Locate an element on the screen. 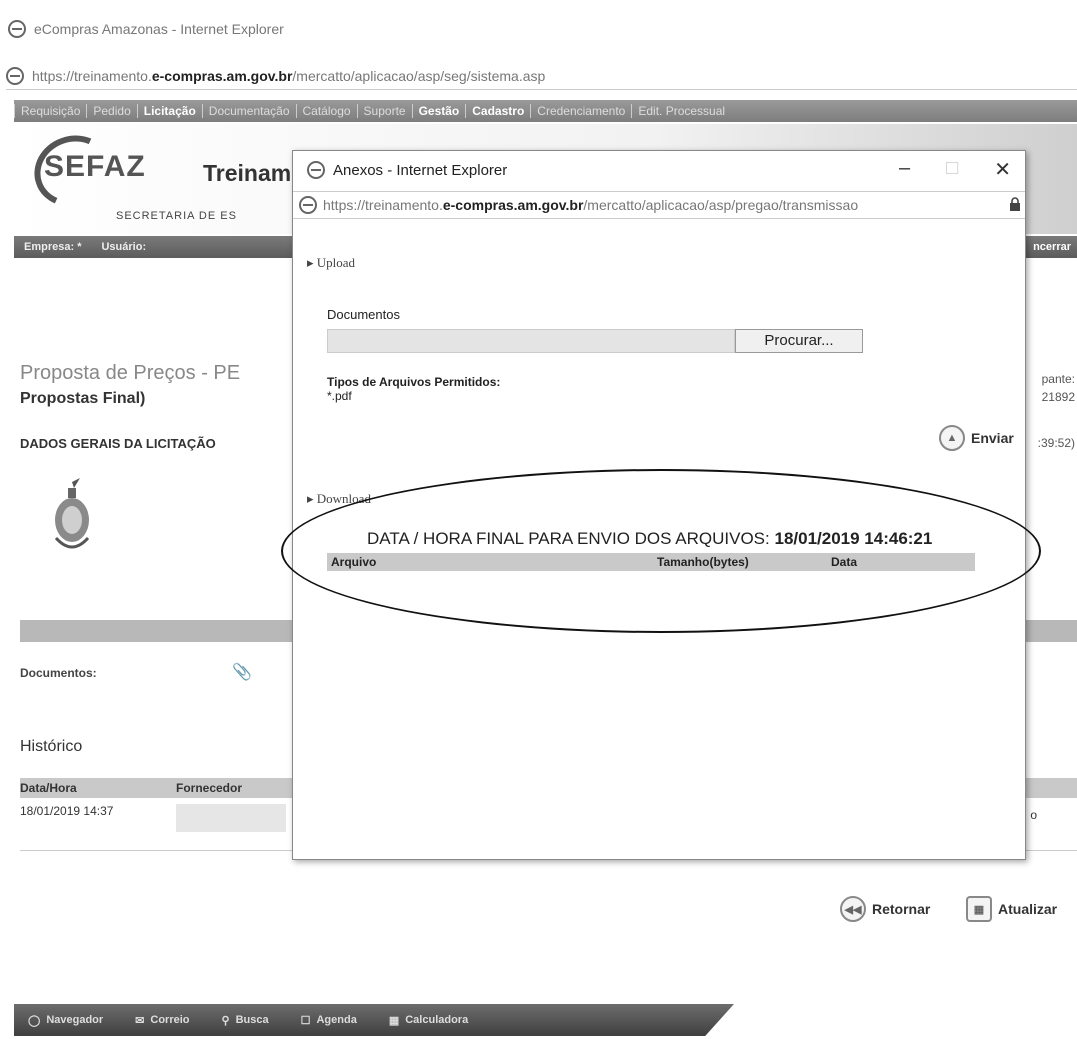 This screenshot has width=1077, height=1039. calculadora-button: ▦ Calculadora is located at coordinates (428, 1020).